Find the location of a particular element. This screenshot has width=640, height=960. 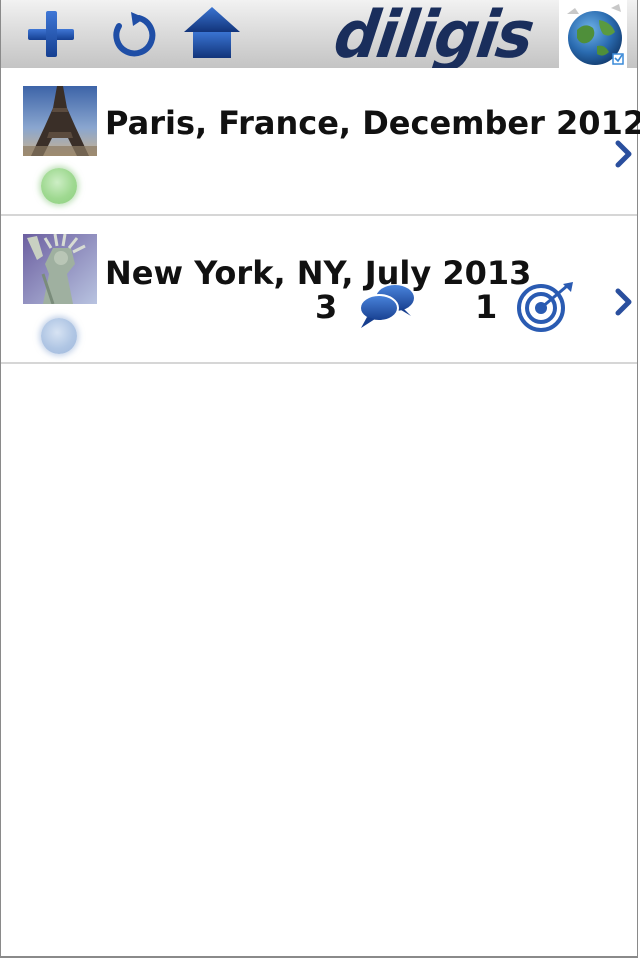

user-avatar is located at coordinates (593, 34).